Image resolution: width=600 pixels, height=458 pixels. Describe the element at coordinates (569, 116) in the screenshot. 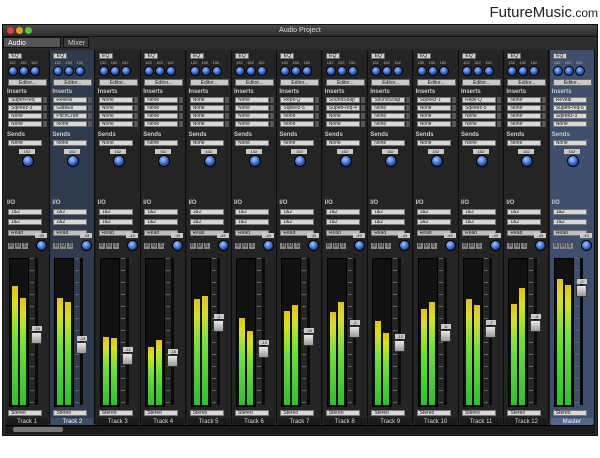

I see `insert-slot: Sqeeez-3` at that location.